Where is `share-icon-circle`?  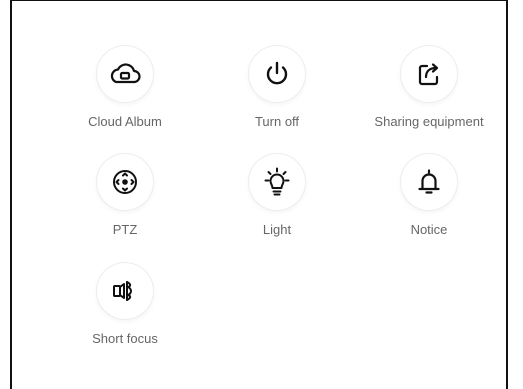 share-icon-circle is located at coordinates (429, 74).